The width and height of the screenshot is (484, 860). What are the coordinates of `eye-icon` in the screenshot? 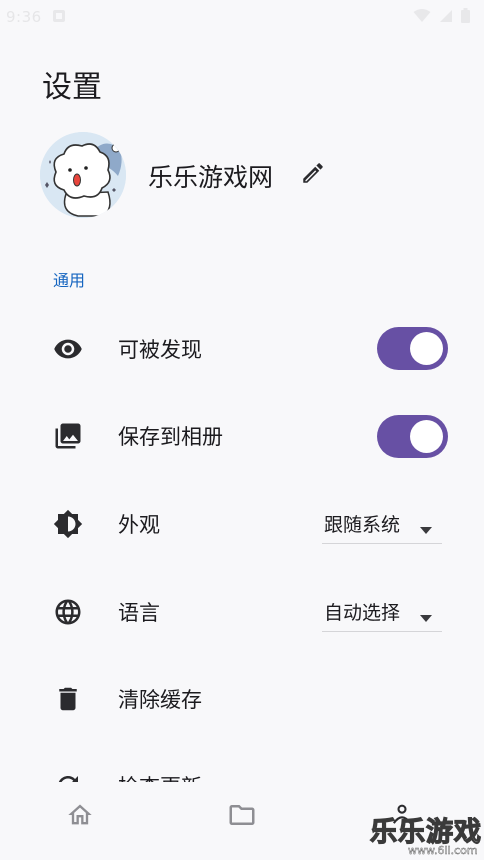 It's located at (68, 349).